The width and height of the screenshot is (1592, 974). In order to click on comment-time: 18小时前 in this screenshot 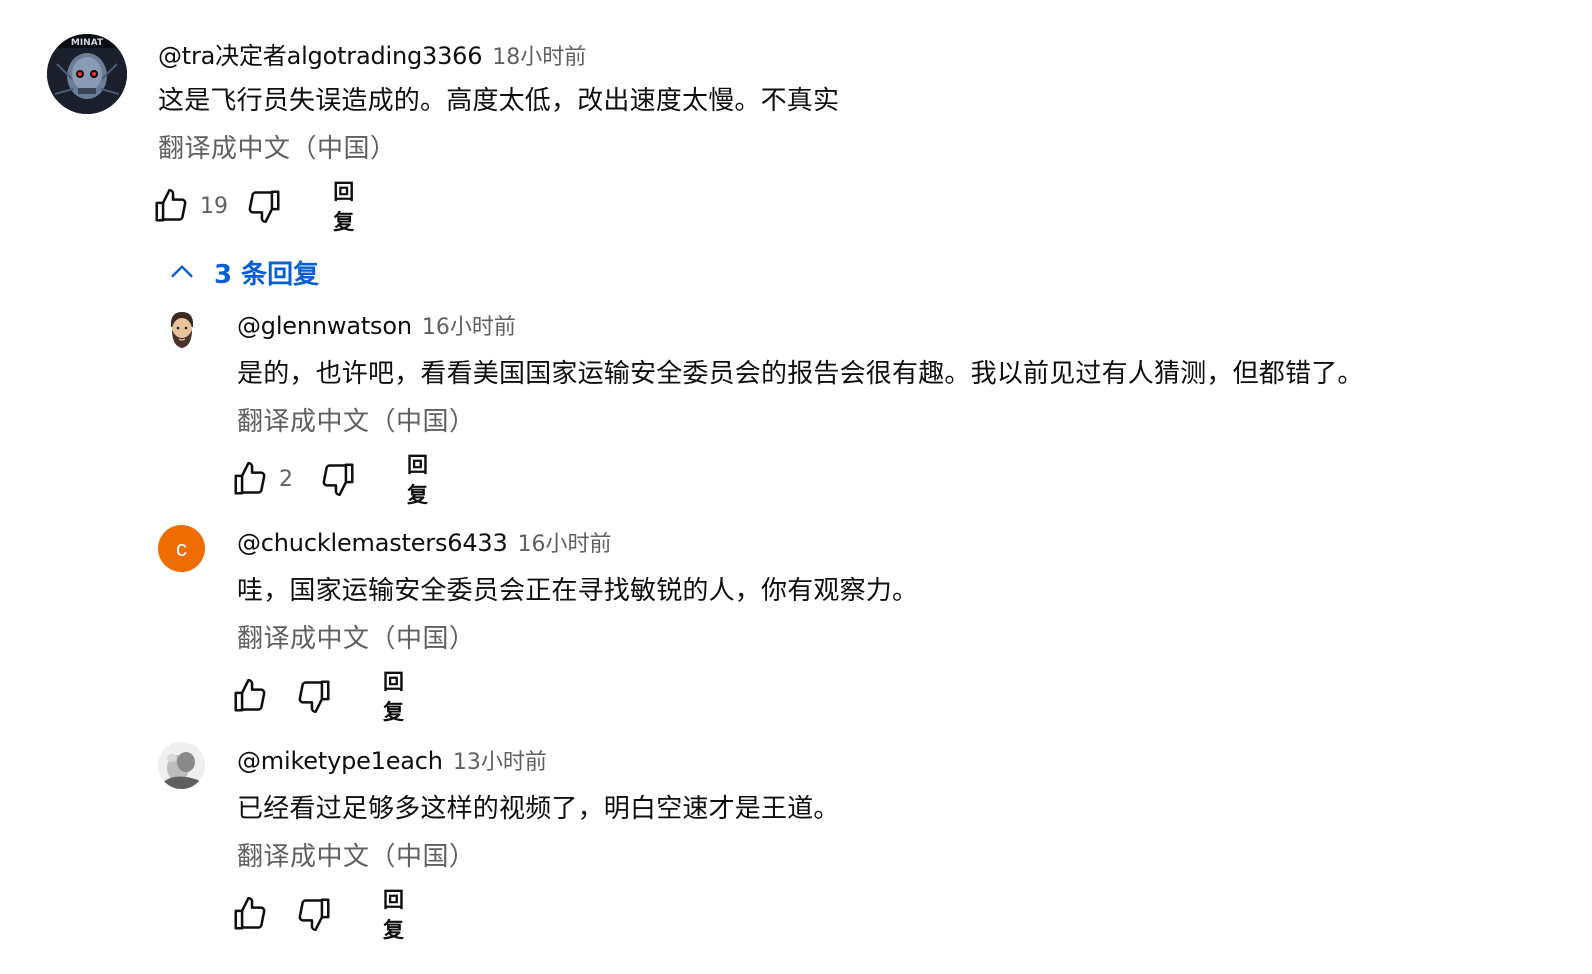, I will do `click(539, 55)`.